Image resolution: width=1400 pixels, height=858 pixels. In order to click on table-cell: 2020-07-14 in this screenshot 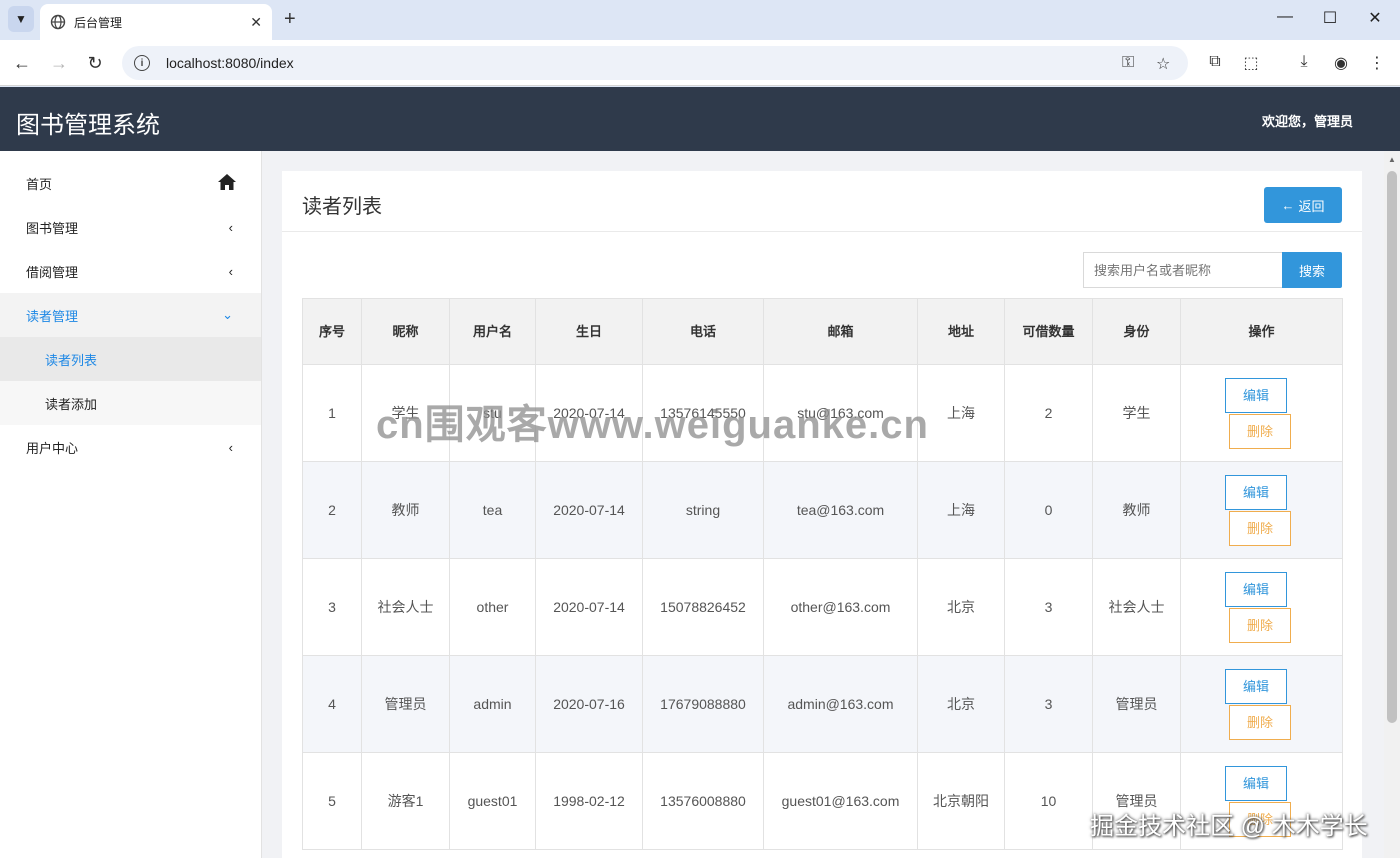, I will do `click(589, 510)`.